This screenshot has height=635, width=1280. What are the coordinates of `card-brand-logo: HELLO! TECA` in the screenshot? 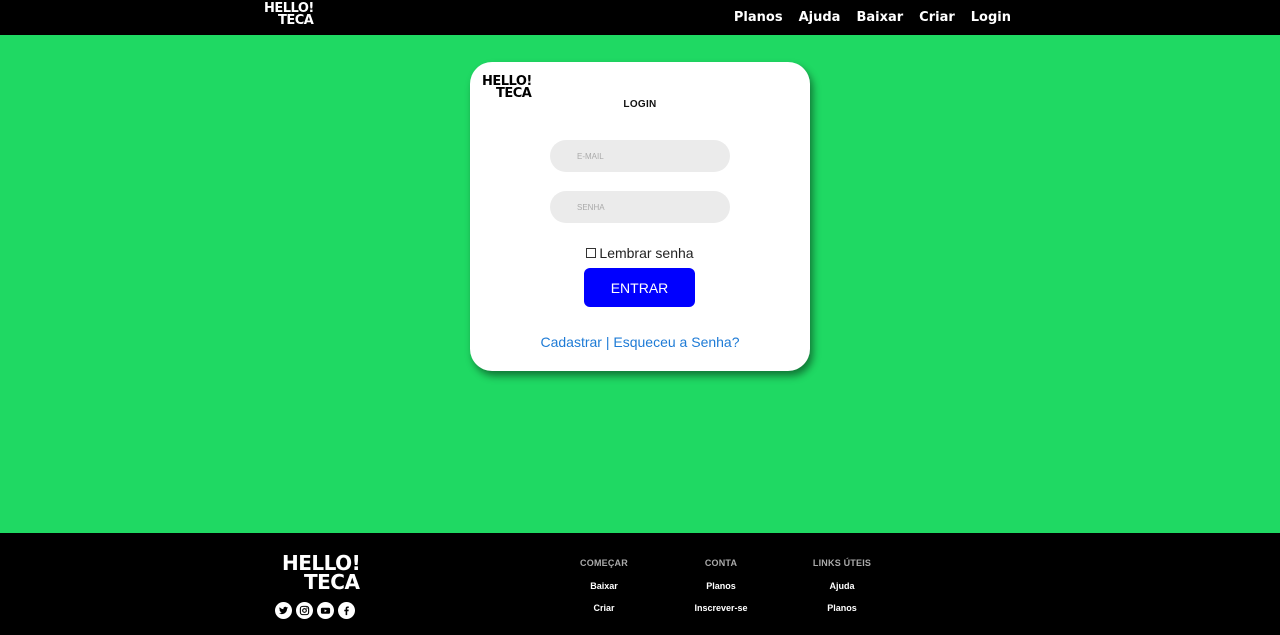 It's located at (507, 88).